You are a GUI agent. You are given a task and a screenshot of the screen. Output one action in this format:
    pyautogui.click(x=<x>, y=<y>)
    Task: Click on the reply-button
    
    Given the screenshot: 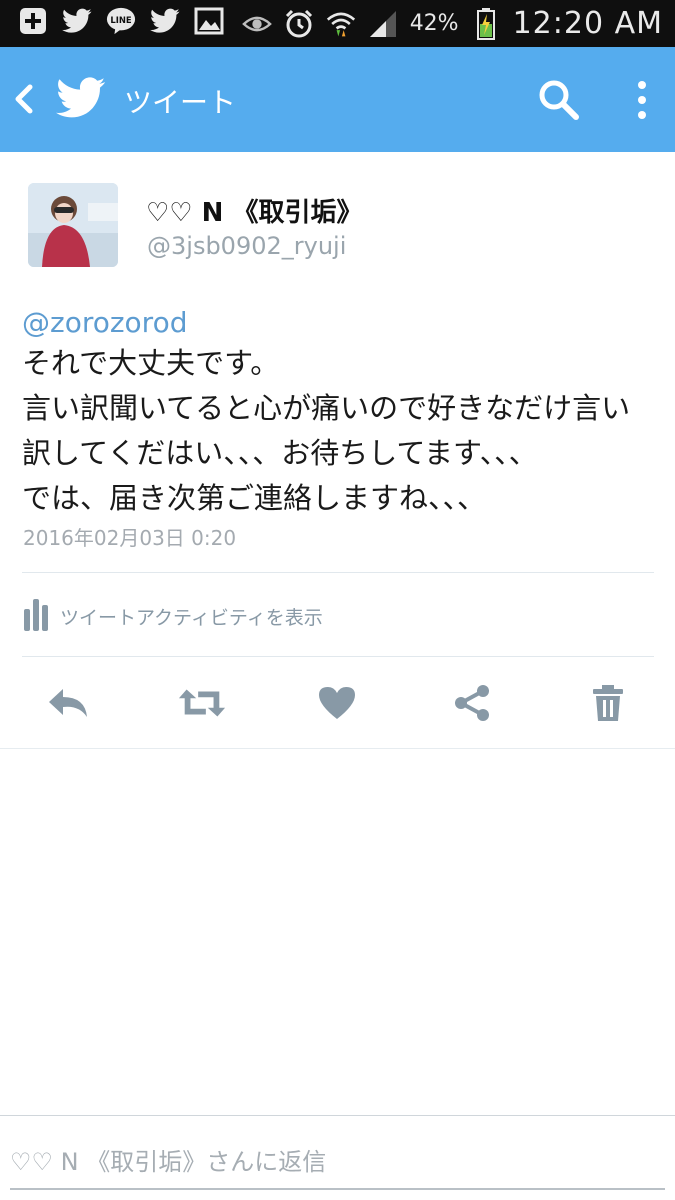 What is the action you would take?
    pyautogui.click(x=68, y=703)
    